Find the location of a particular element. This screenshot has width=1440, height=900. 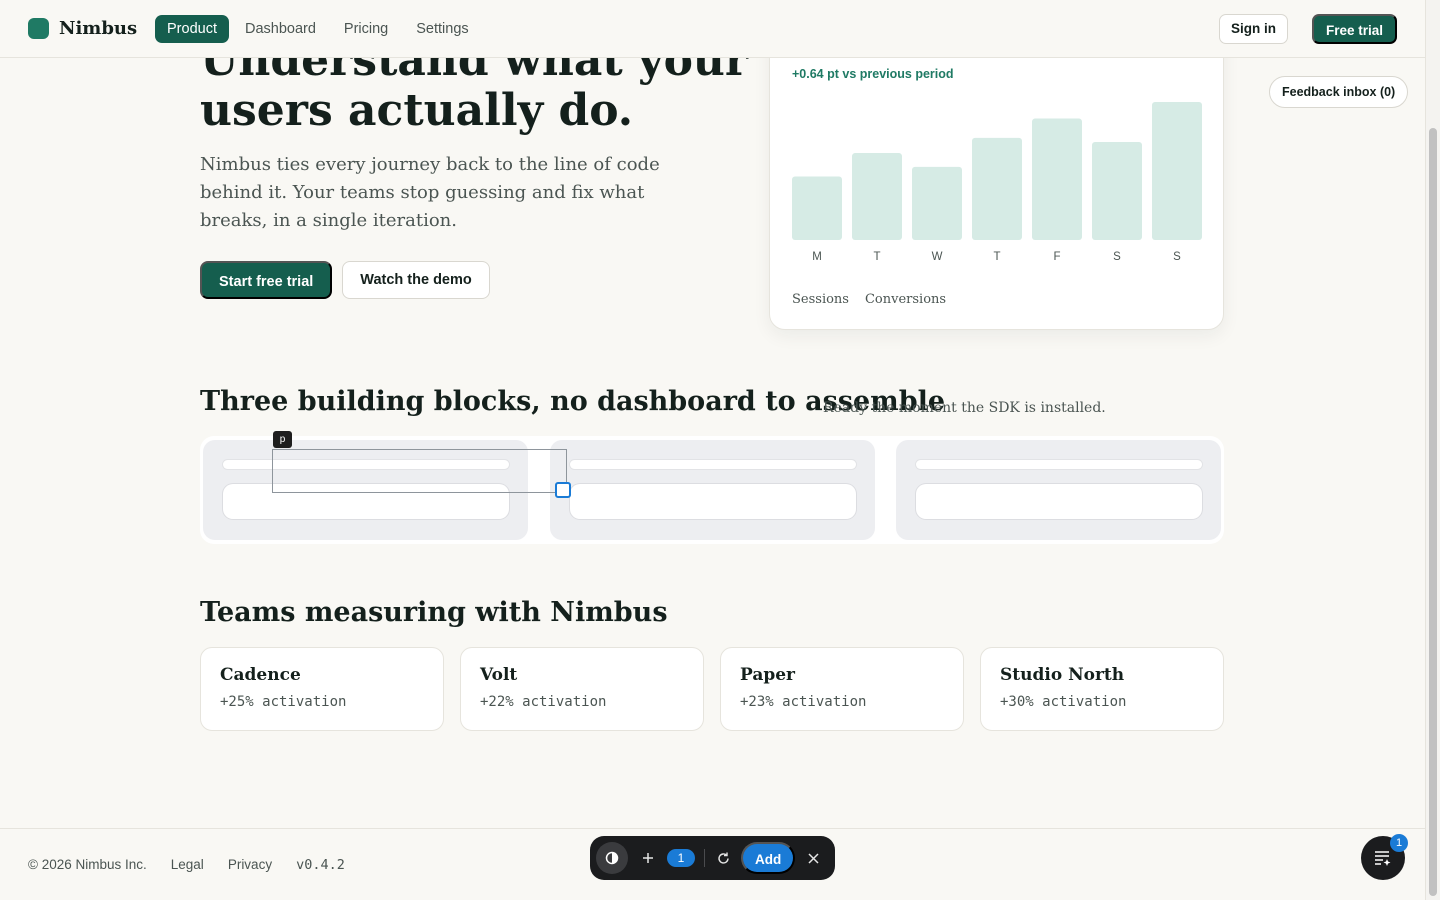

chart-tick-label-5: S is located at coordinates (1117, 257).